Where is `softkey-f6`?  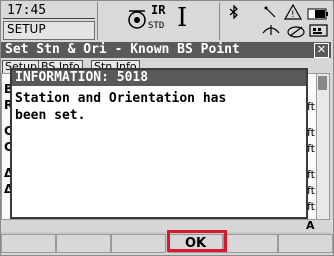 softkey-f6 is located at coordinates (305, 243).